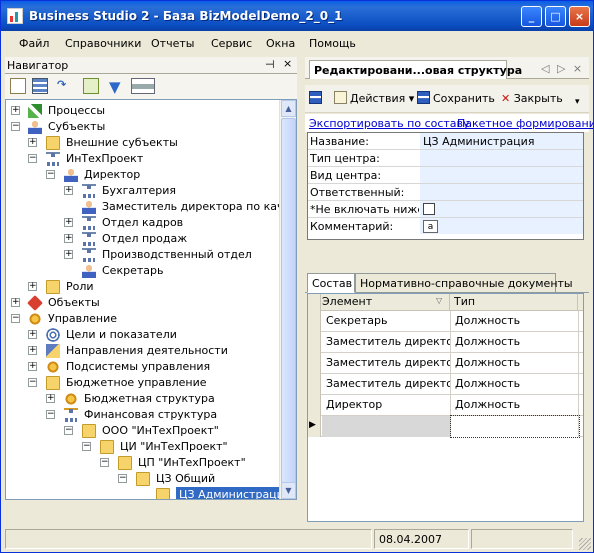 This screenshot has height=553, width=594. I want to click on menu-file: Файл, so click(34, 43).